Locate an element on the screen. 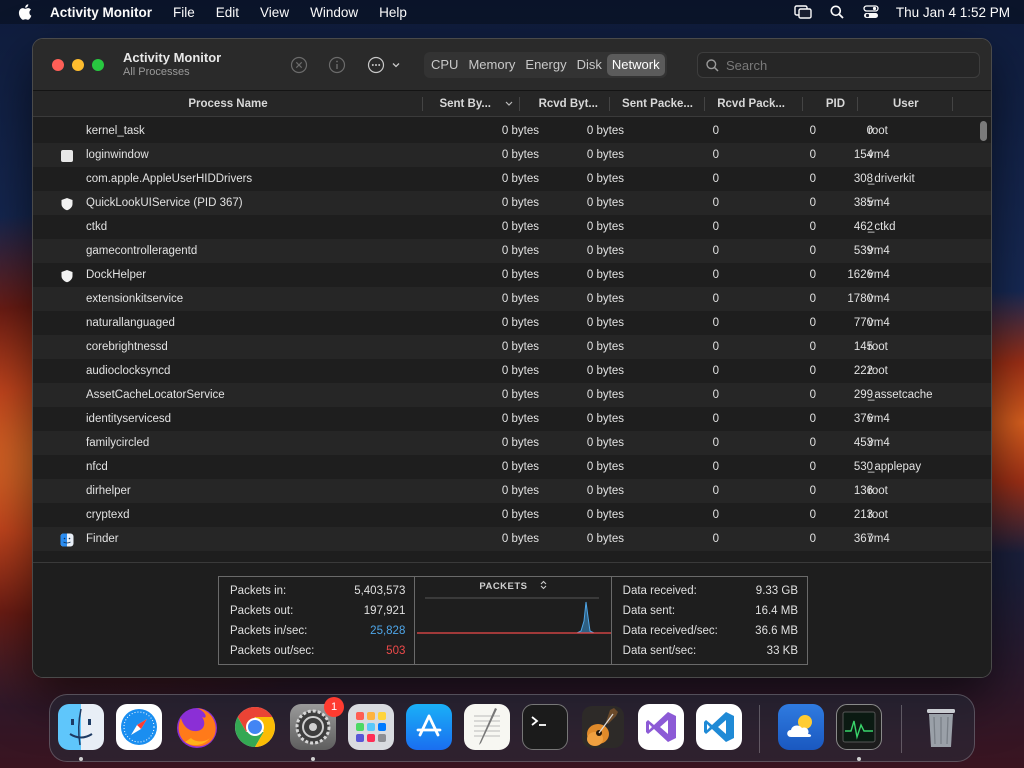 This screenshot has width=1024, height=768. menu-file: File is located at coordinates (184, 12).